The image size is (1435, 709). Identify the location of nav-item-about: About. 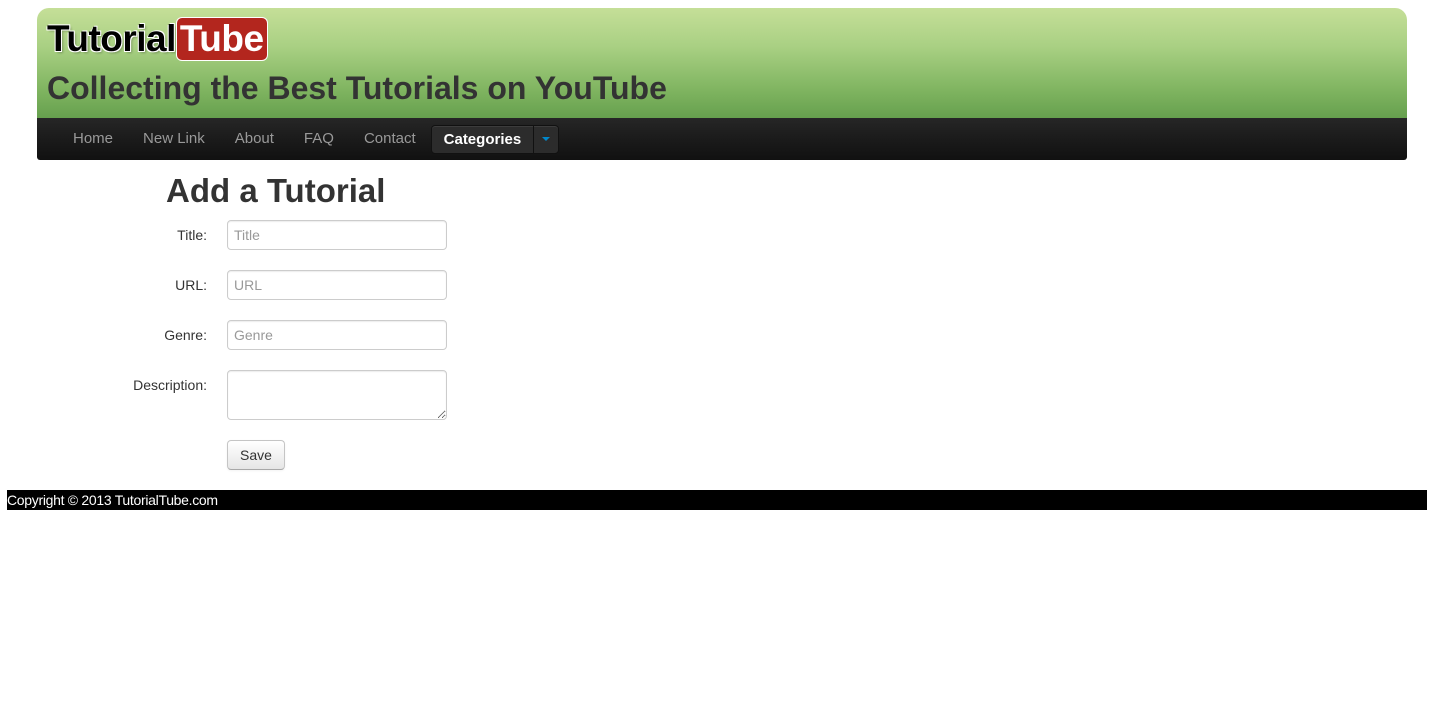
(254, 139).